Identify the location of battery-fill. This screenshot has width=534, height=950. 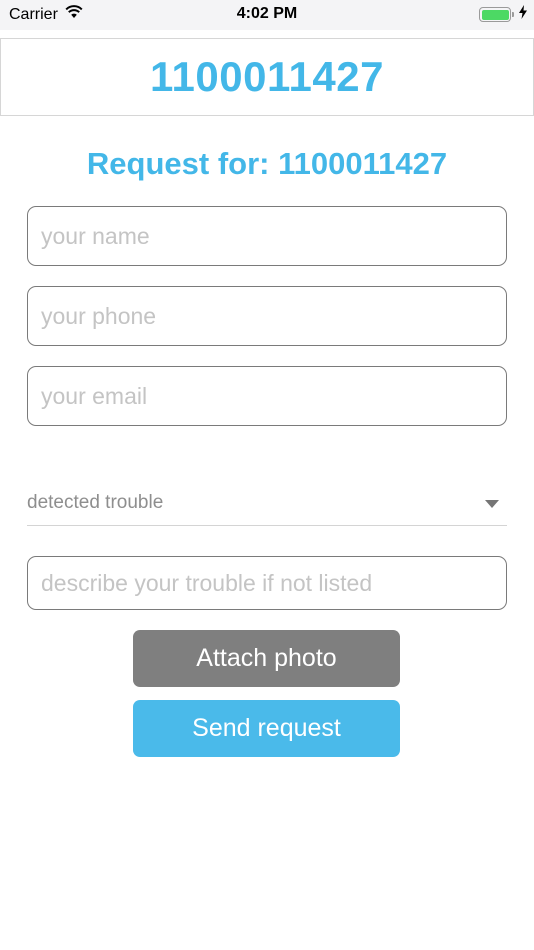
(495, 14).